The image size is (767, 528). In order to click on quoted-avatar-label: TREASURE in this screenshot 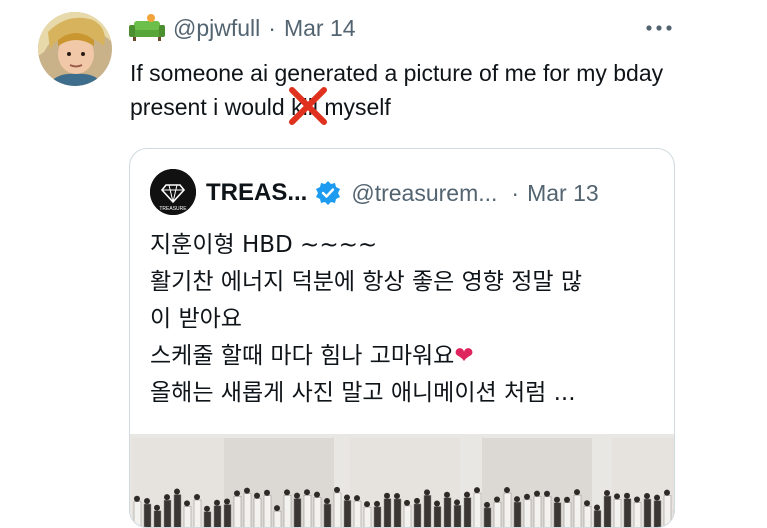, I will do `click(173, 209)`.